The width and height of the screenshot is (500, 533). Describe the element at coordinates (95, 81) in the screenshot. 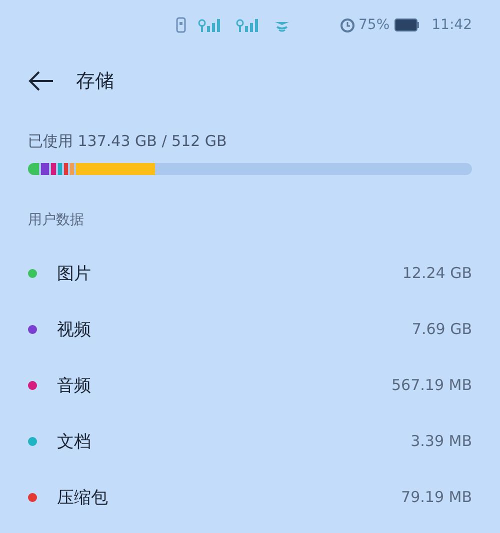

I see `page-title: 存储` at that location.